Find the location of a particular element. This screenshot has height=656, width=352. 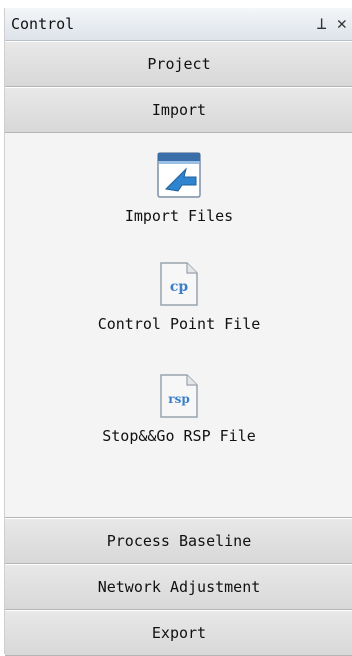

section-network-adjustment: Network Adjustment is located at coordinates (178, 587).